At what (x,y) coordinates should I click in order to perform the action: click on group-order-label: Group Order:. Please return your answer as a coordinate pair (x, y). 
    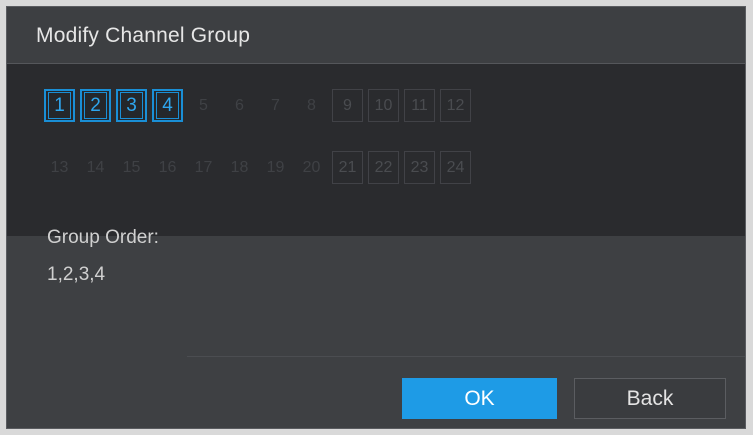
    Looking at the image, I should click on (103, 237).